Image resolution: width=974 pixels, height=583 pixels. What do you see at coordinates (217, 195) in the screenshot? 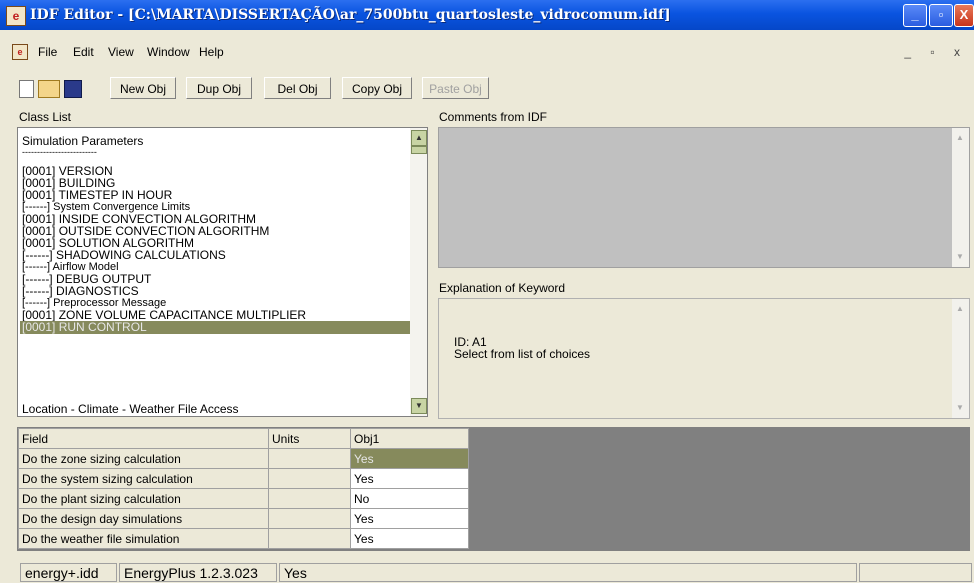
I see `list-item: [0001] TIMESTEP IN HOUR` at bounding box center [217, 195].